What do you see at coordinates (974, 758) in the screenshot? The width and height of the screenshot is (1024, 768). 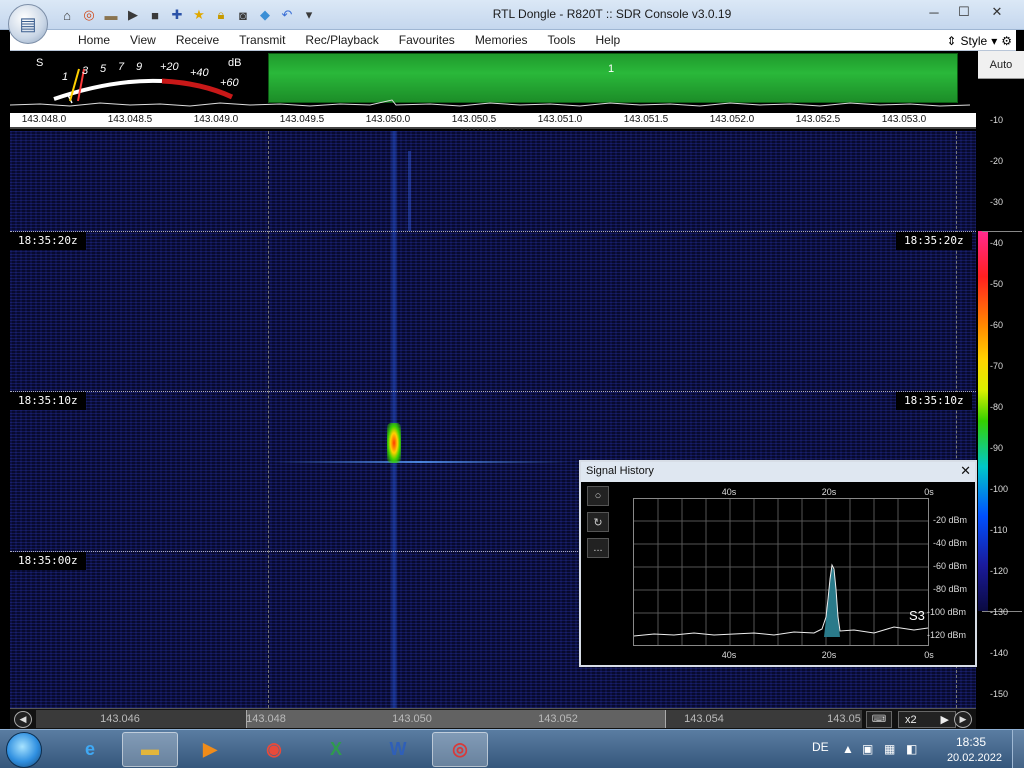 I see `clock-date: 20.02.2022` at bounding box center [974, 758].